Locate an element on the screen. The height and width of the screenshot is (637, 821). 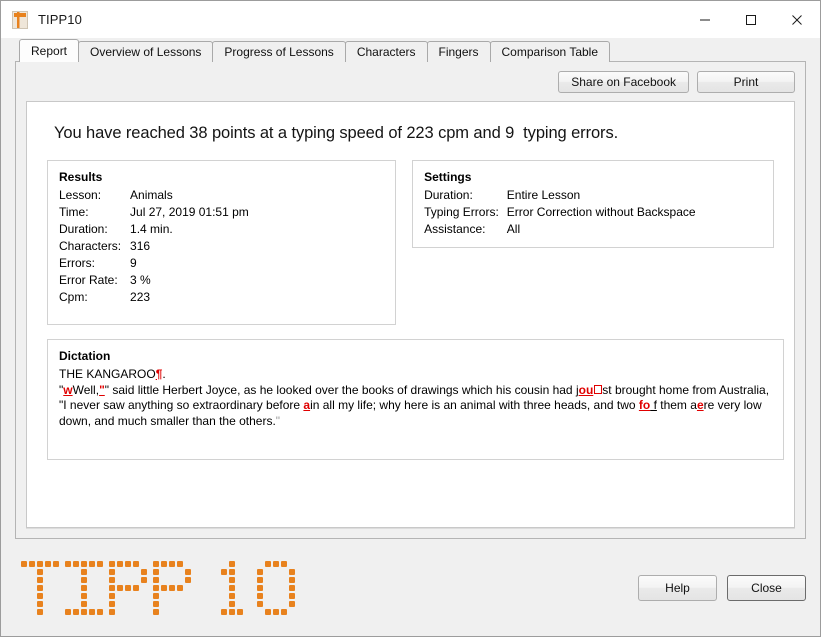
maximize-icon is located at coordinates (751, 19).